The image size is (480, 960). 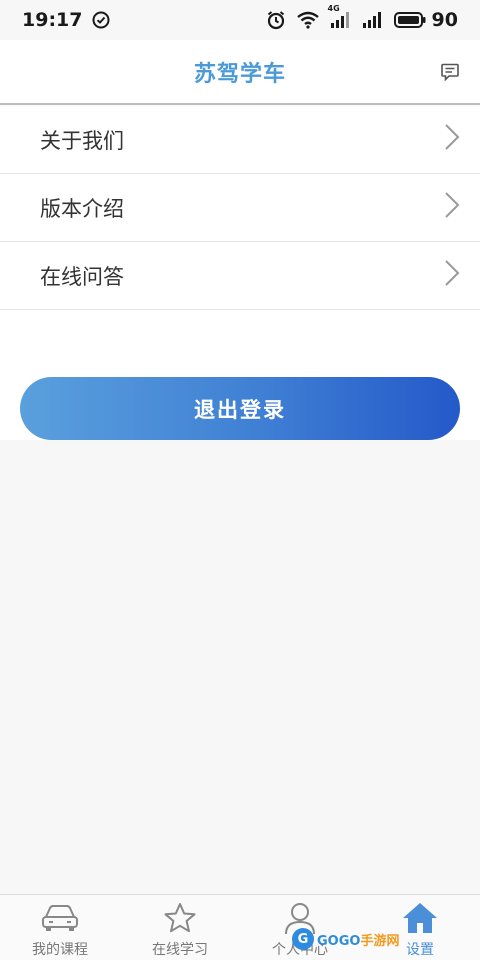 I want to click on watermark-badge: G, so click(x=303, y=939).